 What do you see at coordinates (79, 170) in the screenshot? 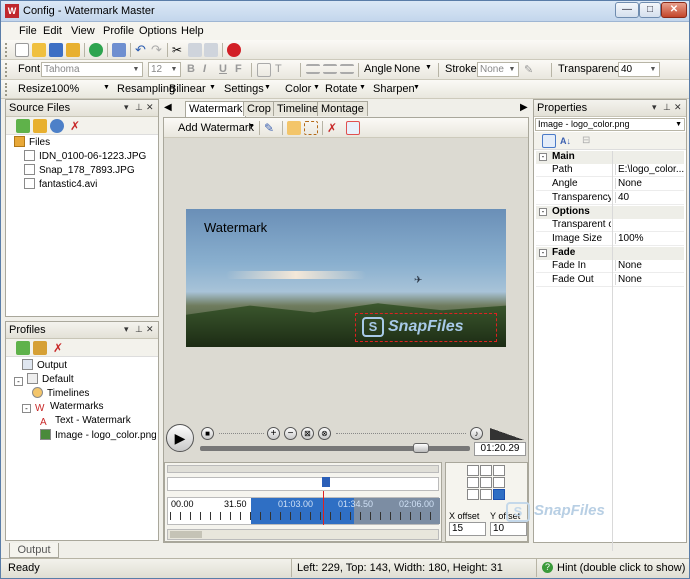
I see `file-item: Snap_178_7893.JPG` at bounding box center [79, 170].